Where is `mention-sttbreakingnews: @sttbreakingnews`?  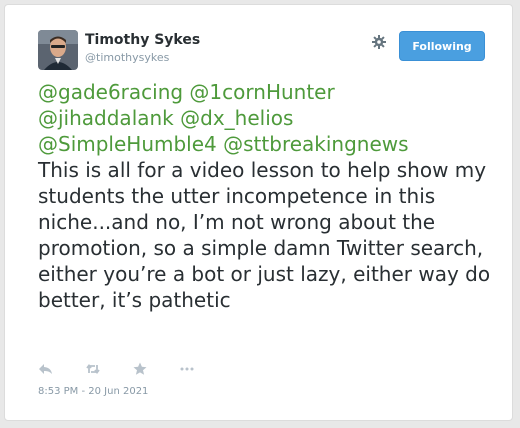 mention-sttbreakingnews: @sttbreakingnews is located at coordinates (315, 144).